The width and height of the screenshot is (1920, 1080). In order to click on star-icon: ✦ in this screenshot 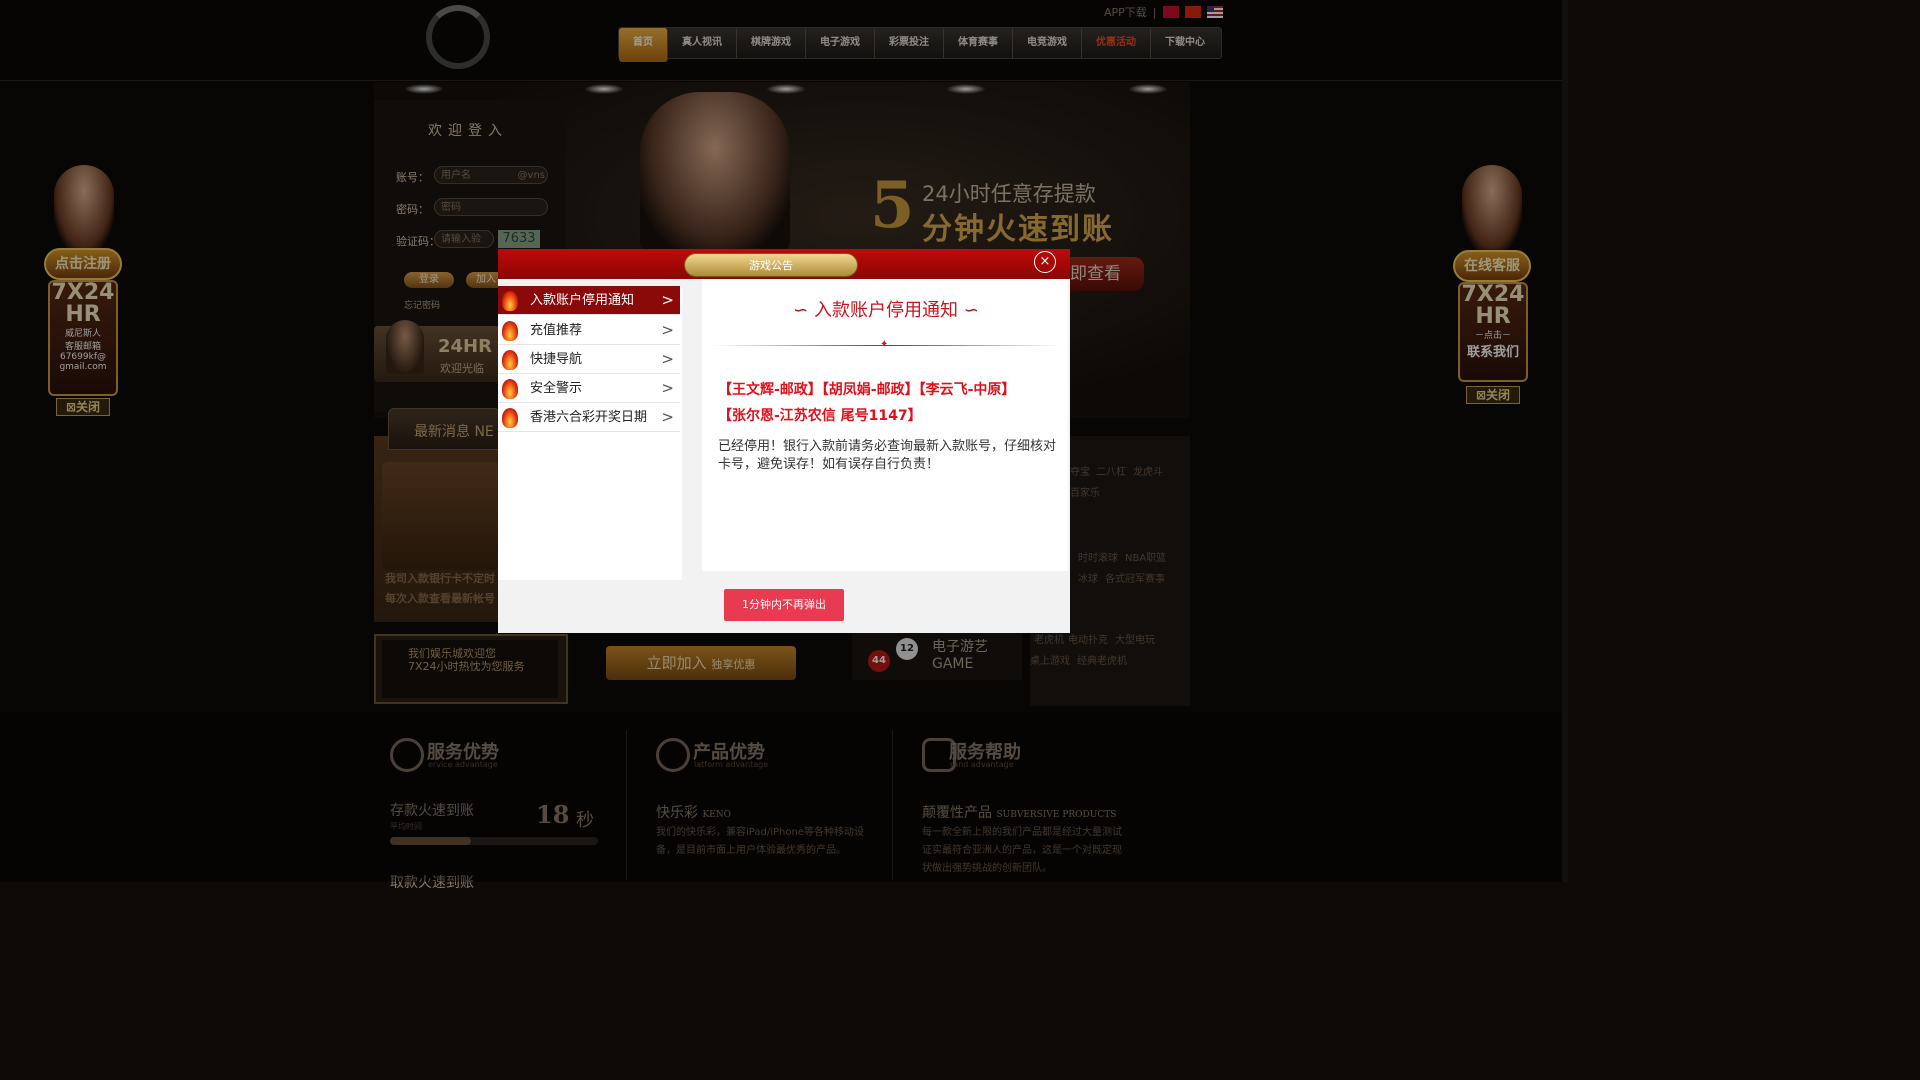, I will do `click(884, 344)`.